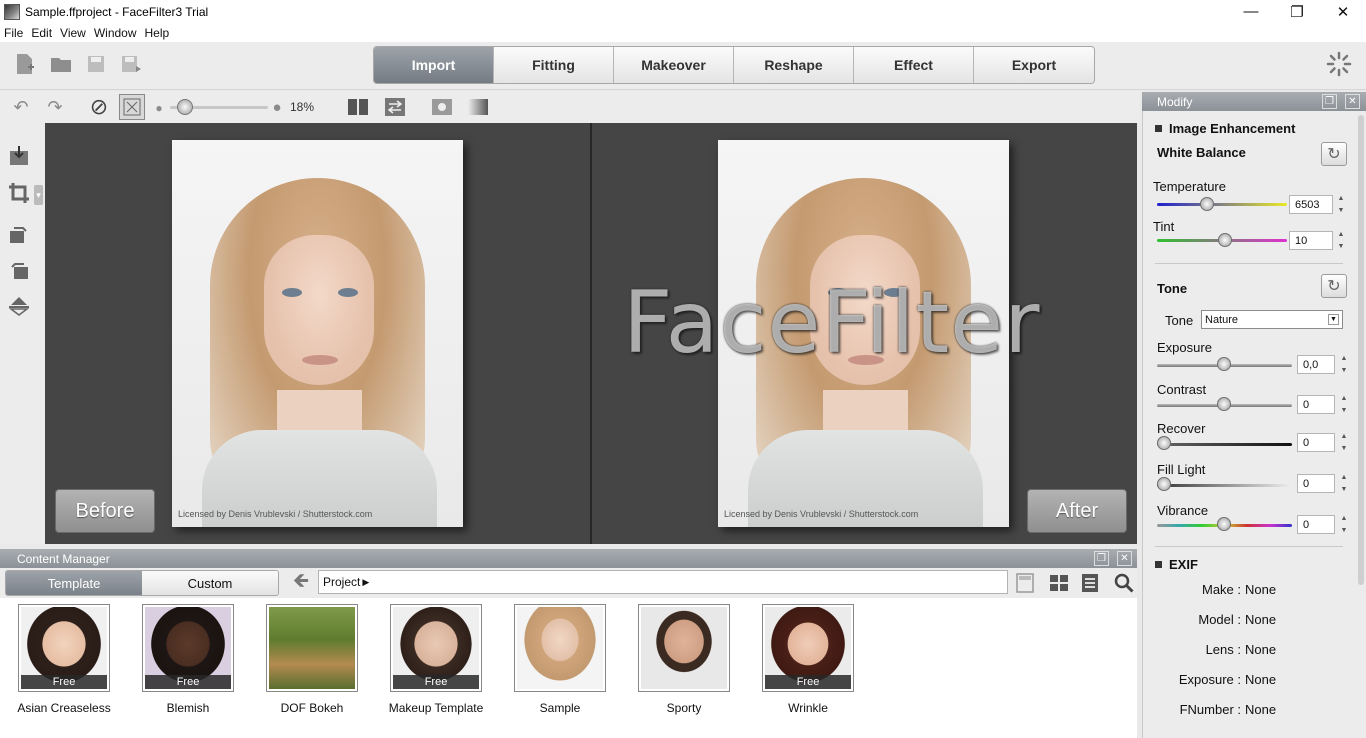  I want to click on list-view-icon, so click(1090, 583).